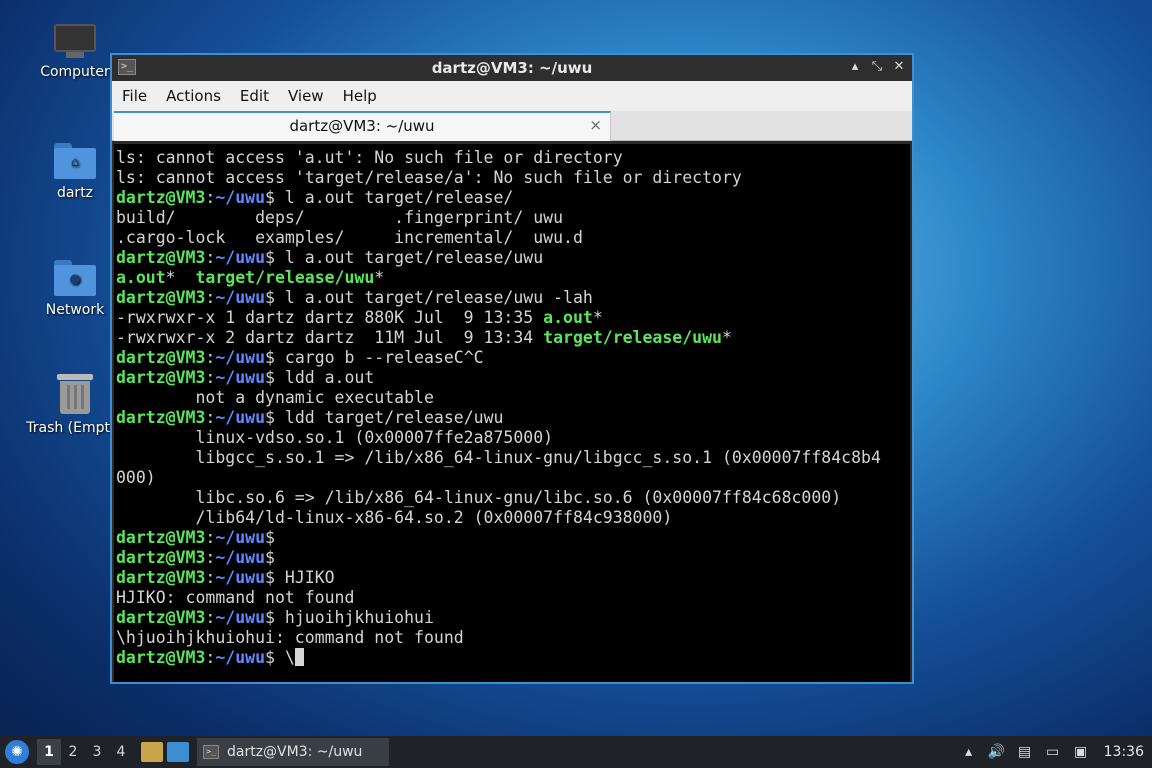 The height and width of the screenshot is (768, 1152). I want to click on system-tray: ▴ 🔊 ▤ ▭ ▣ 13:36, so click(1056, 752).